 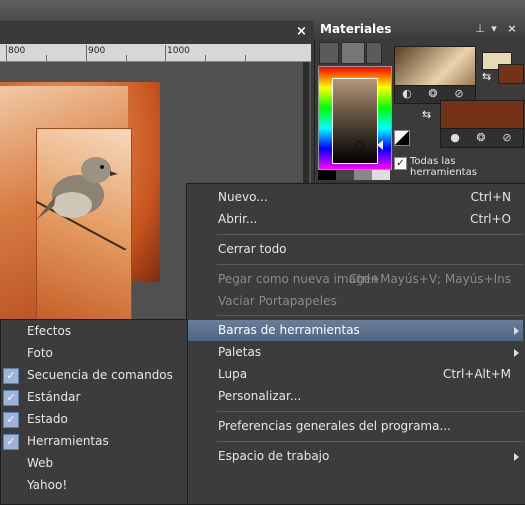 I want to click on submenu-item-label: Efectos, so click(x=49, y=331).